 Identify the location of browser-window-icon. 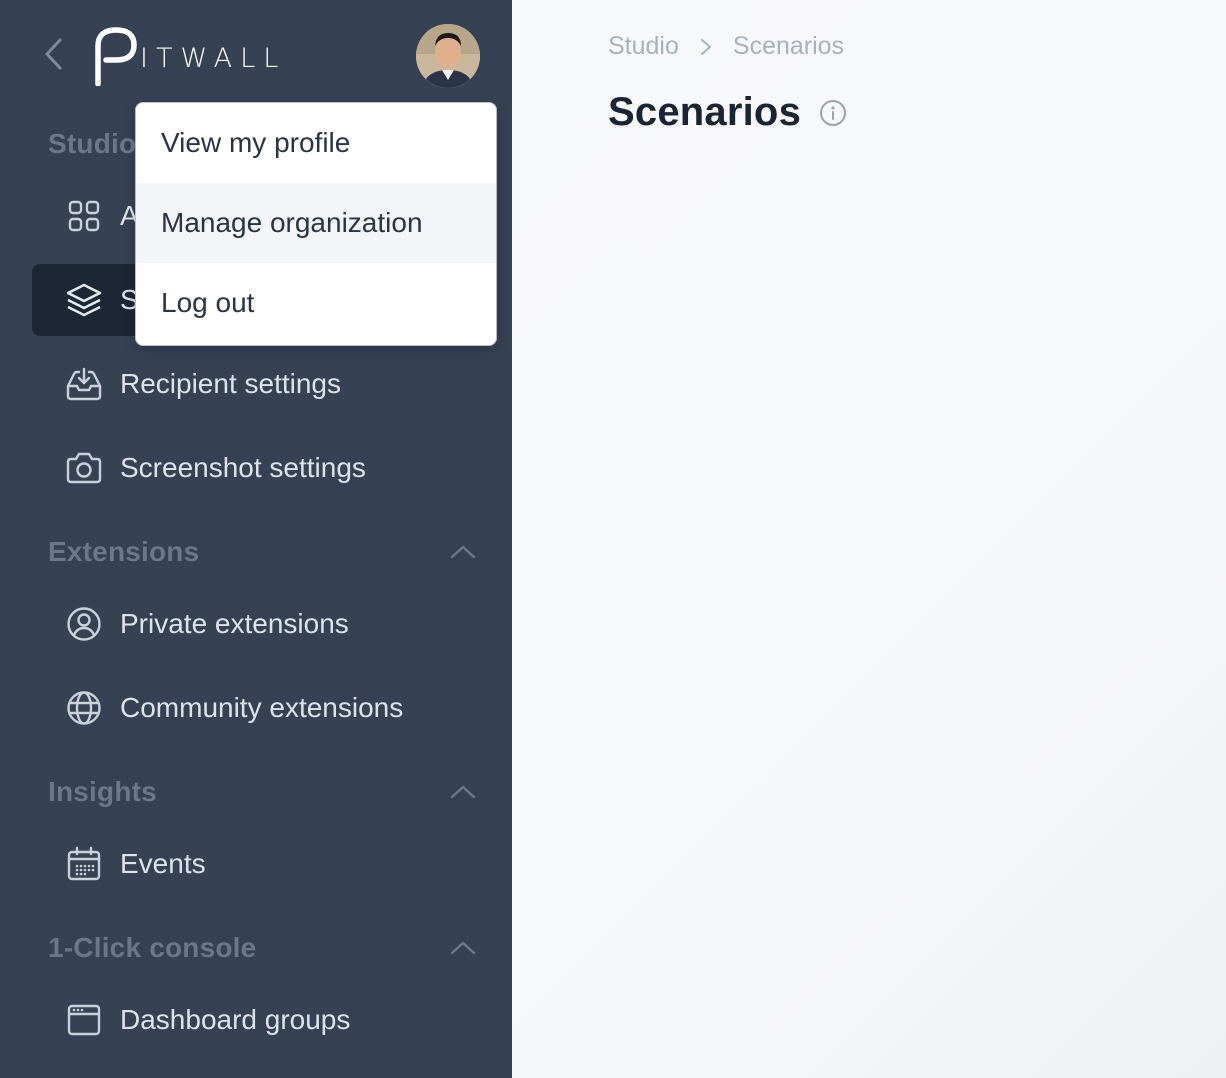
(84, 1020).